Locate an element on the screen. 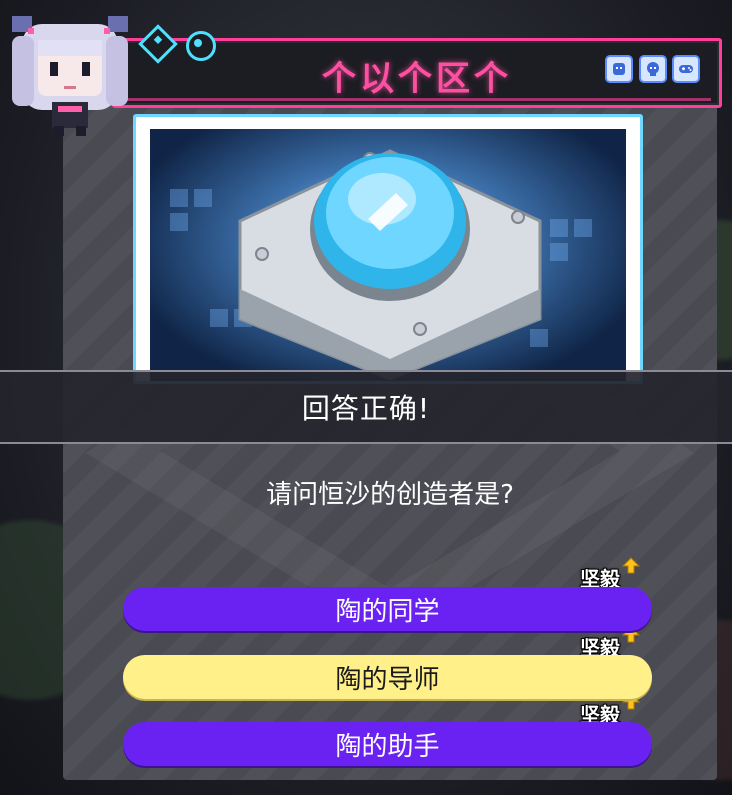 The image size is (732, 795). answer-label: 陶的助手 is located at coordinates (387, 746).